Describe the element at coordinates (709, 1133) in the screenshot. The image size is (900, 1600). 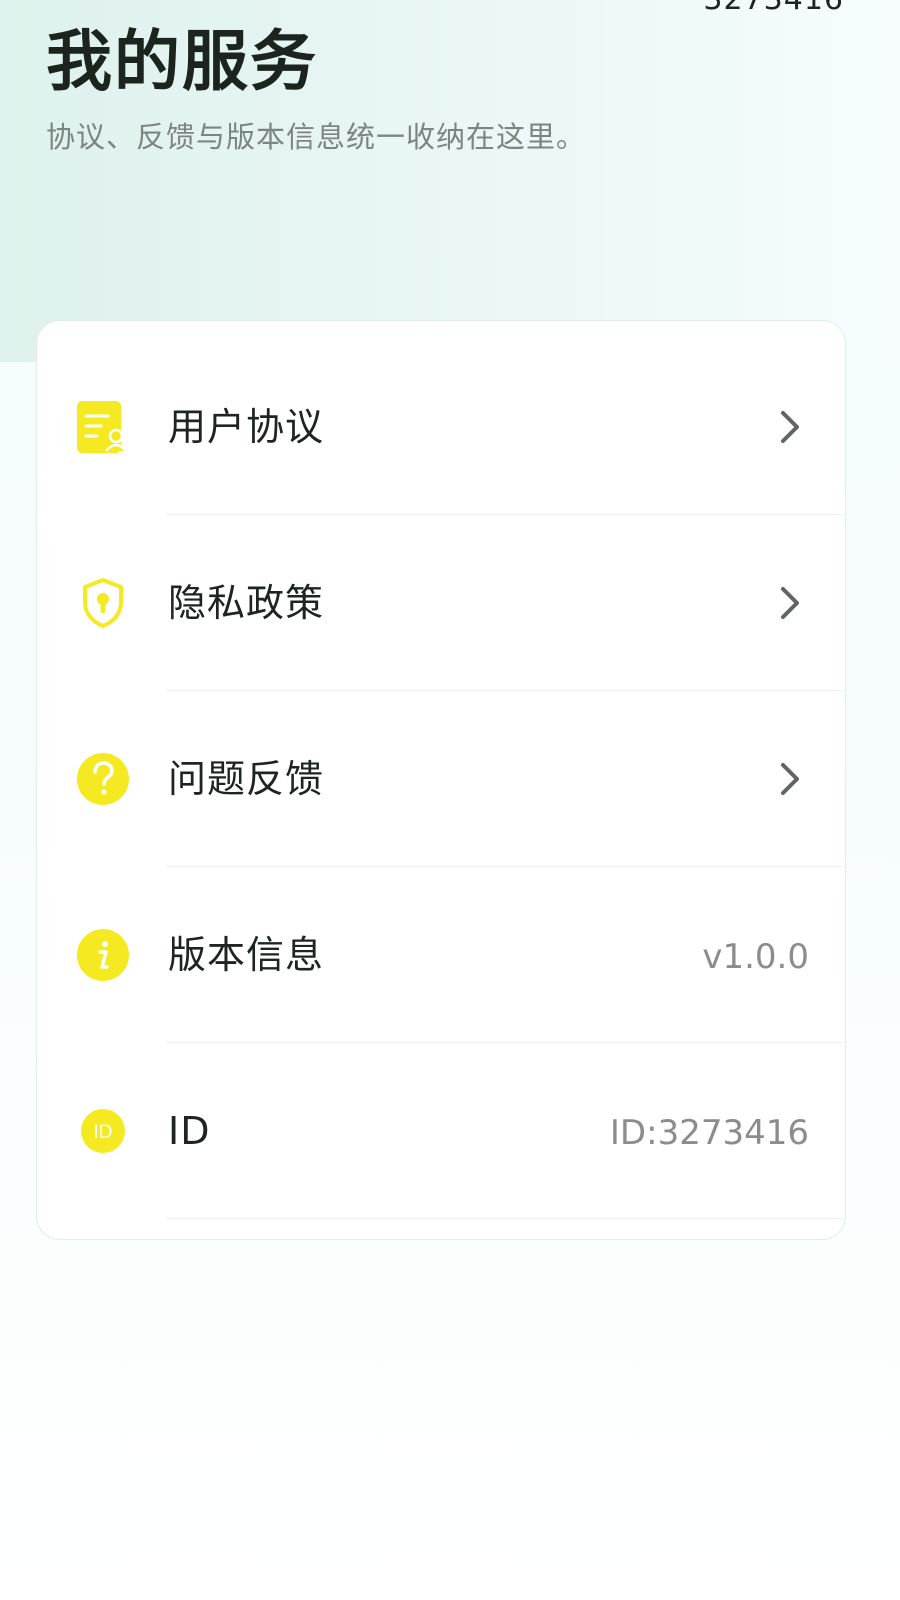
I see `id-value: ID:3273416` at that location.